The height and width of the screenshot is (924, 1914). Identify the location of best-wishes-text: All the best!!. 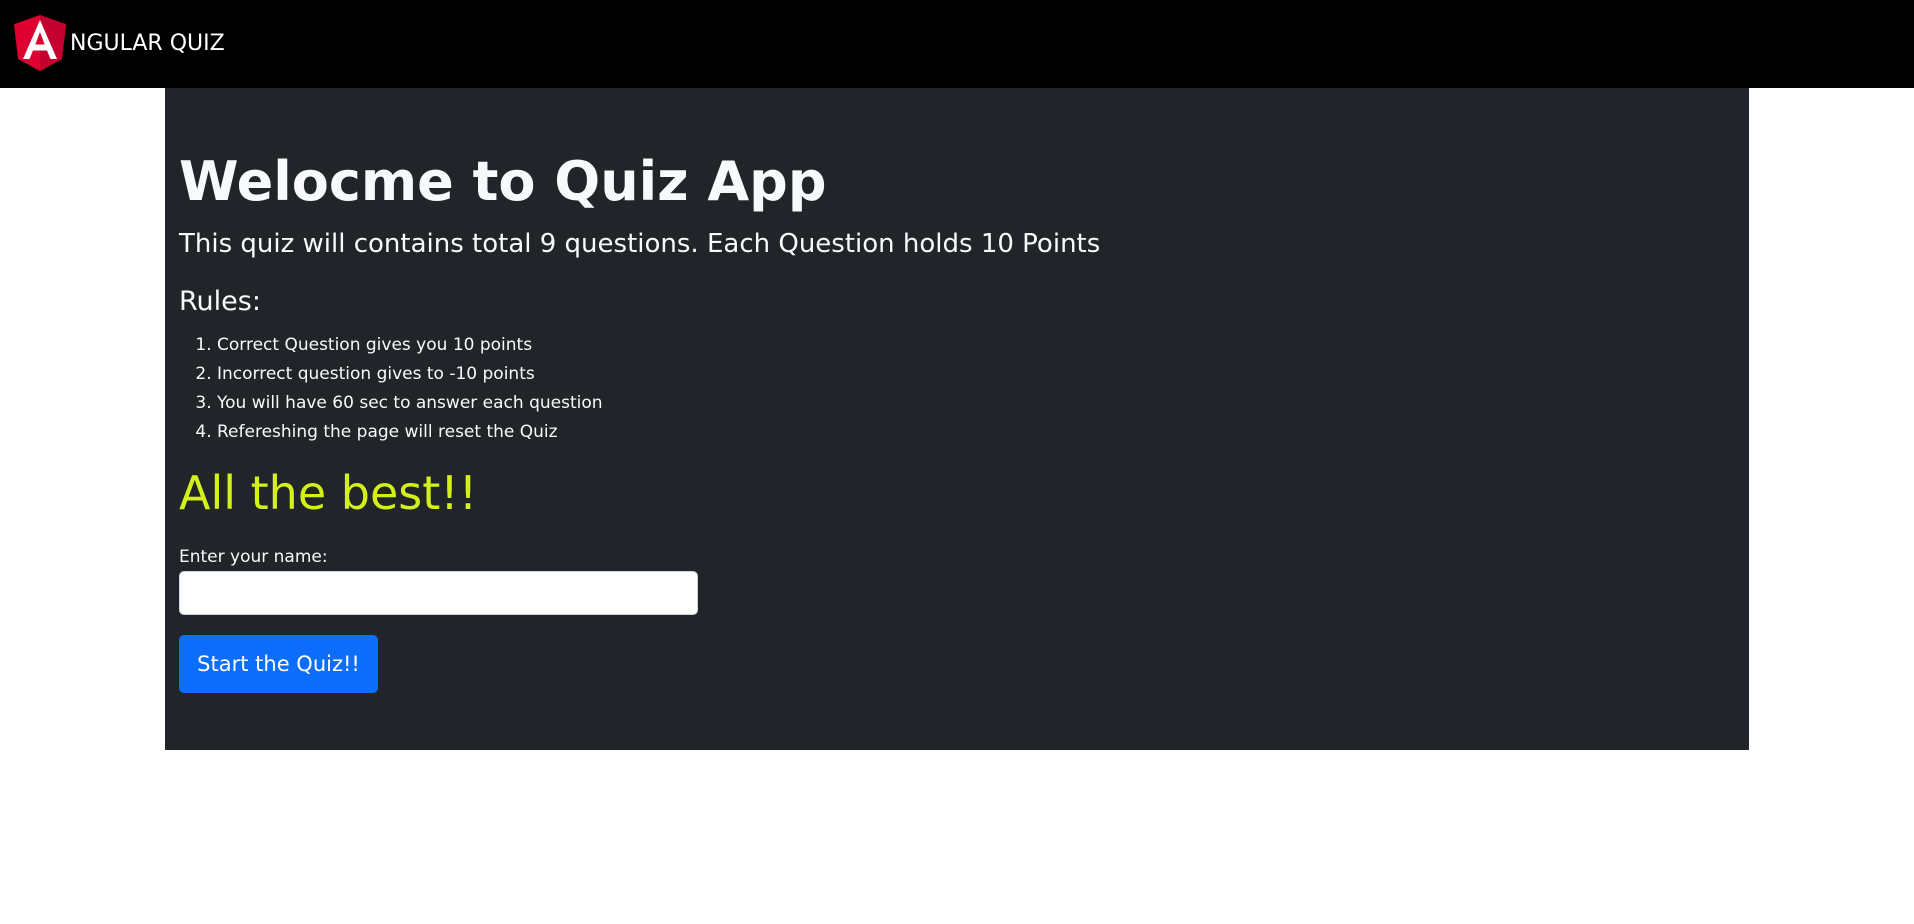
(328, 493).